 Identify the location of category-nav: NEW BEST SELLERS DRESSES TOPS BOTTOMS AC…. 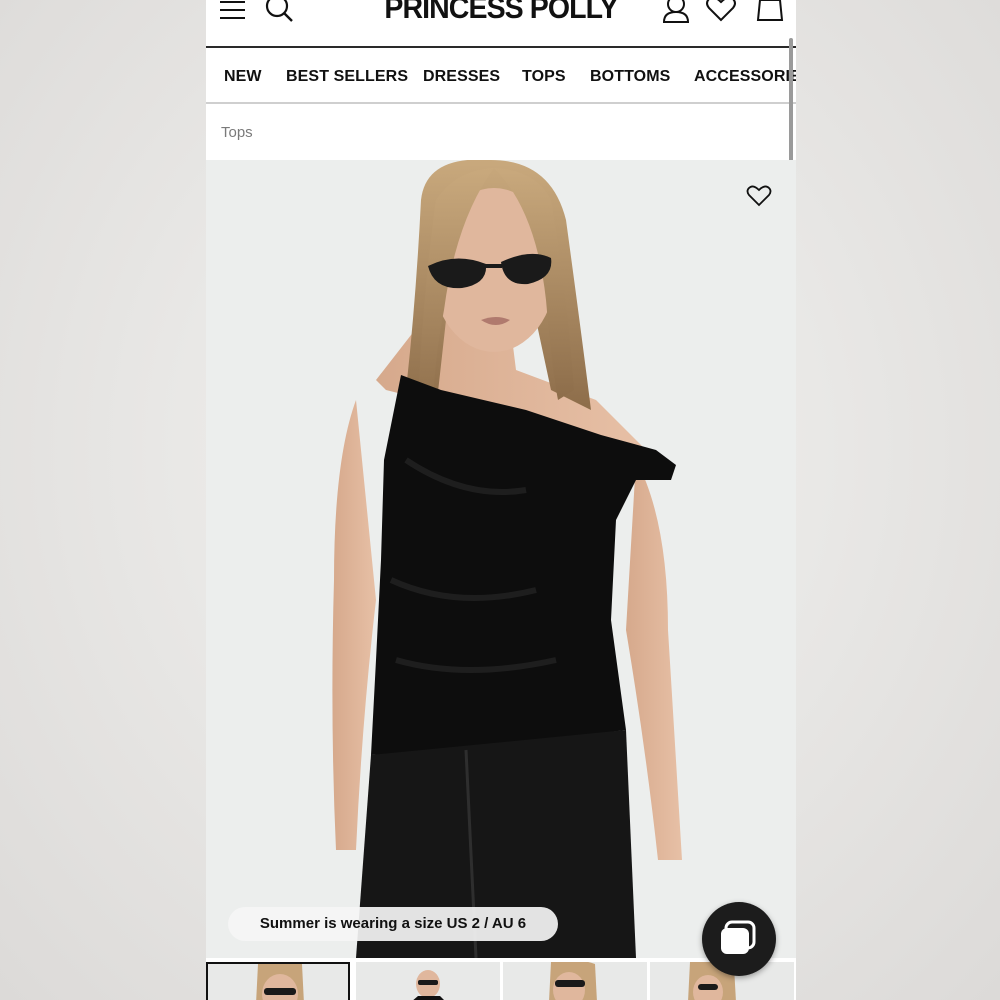
(501, 76).